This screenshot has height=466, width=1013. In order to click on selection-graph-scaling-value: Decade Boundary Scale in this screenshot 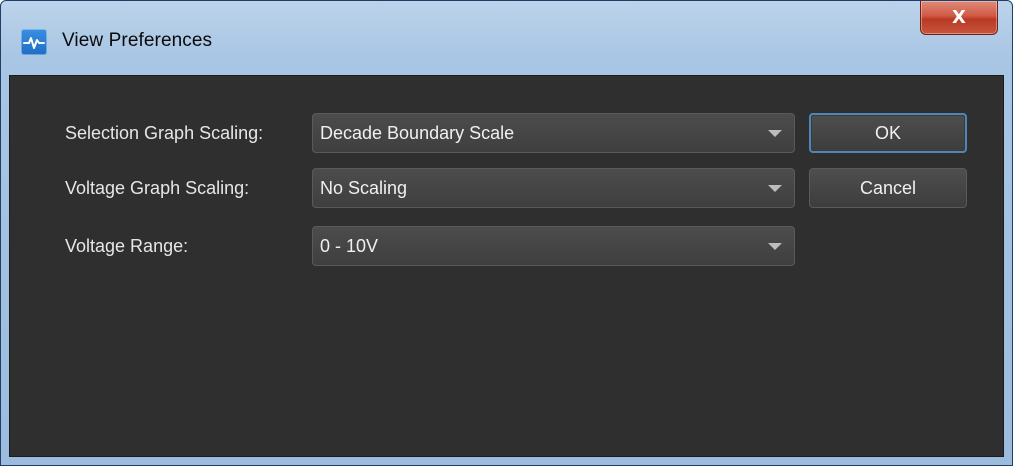, I will do `click(417, 133)`.